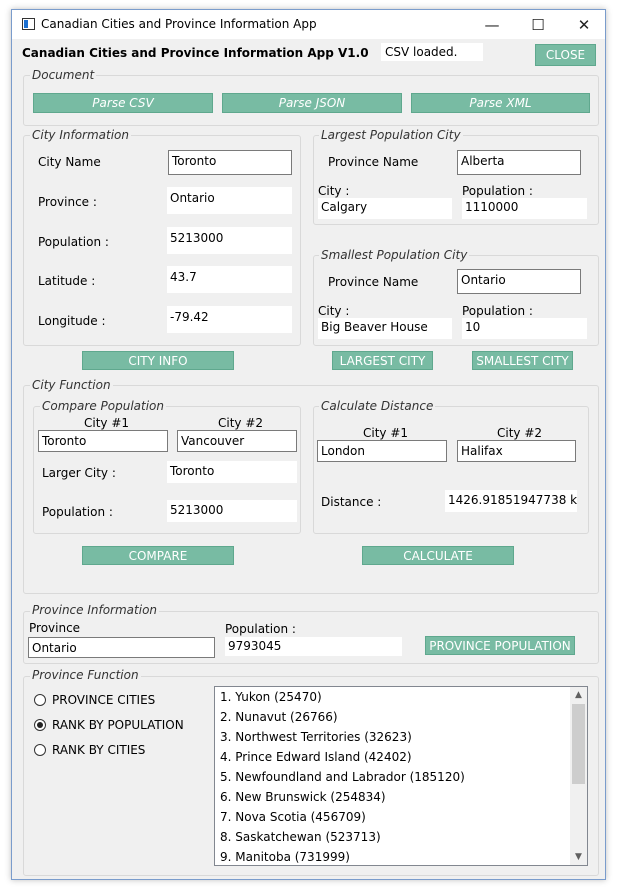  I want to click on distance-value: 1426.91851947738 km, so click(511, 501).